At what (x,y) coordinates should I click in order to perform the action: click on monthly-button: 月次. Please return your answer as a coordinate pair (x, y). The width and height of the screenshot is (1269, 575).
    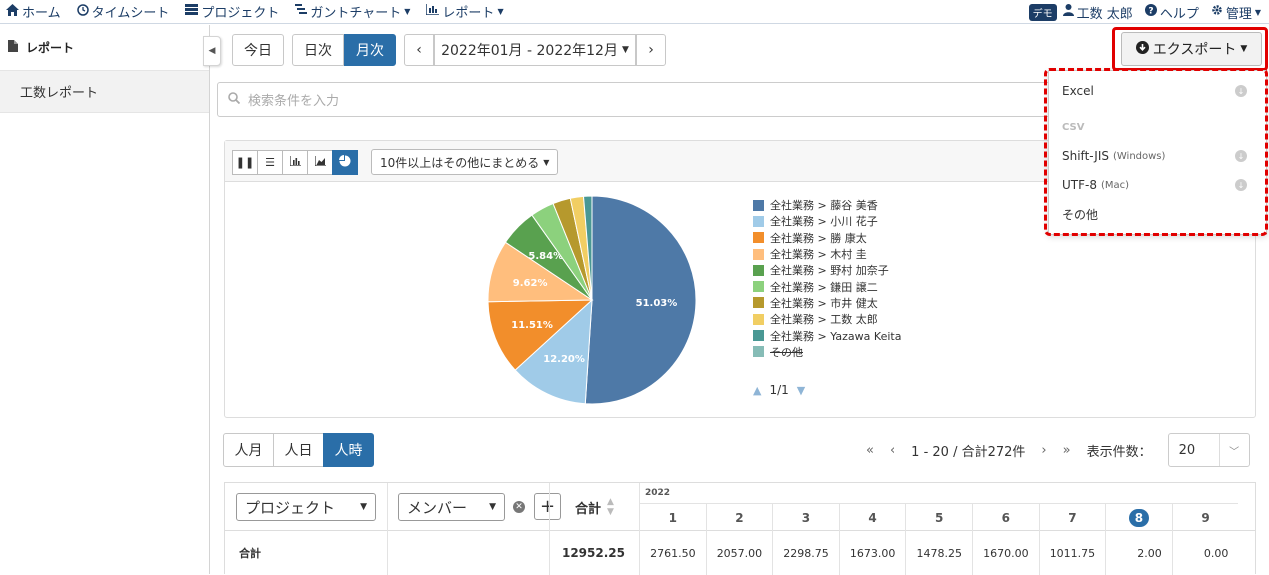
    Looking at the image, I should click on (370, 50).